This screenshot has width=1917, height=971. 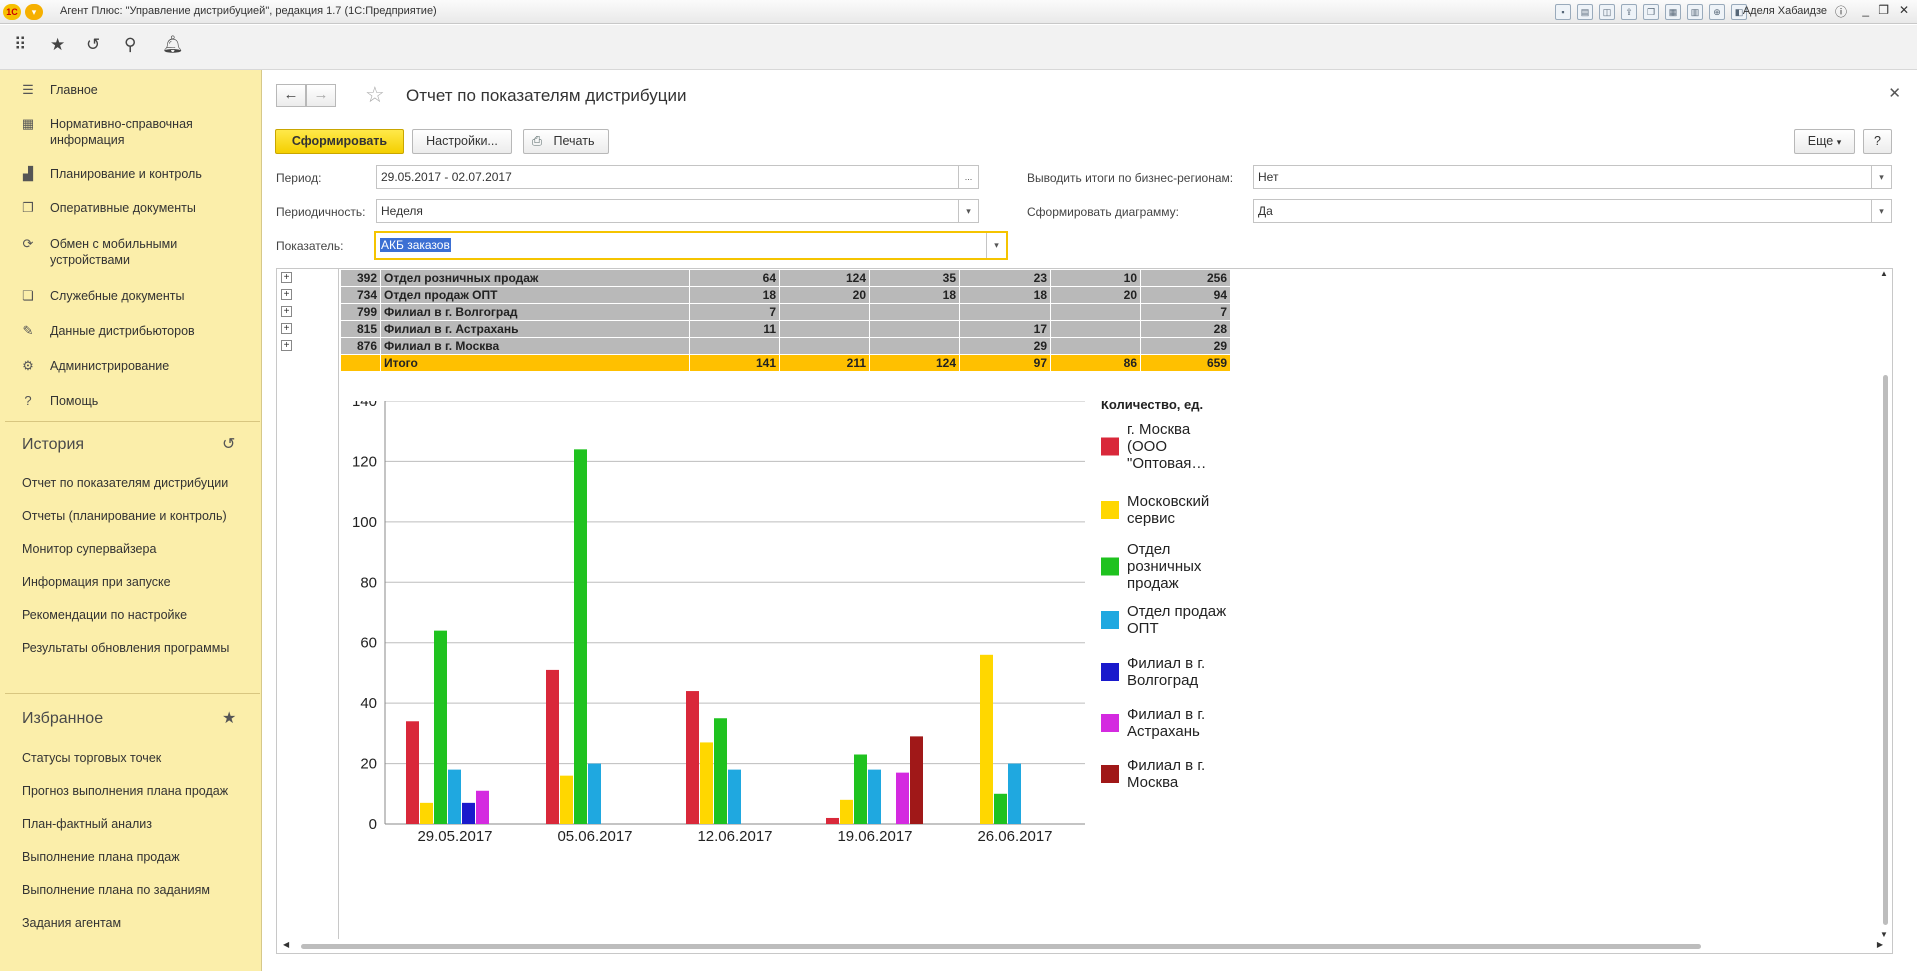 I want to click on zoom-icon: ⊕, so click(x=1717, y=12).